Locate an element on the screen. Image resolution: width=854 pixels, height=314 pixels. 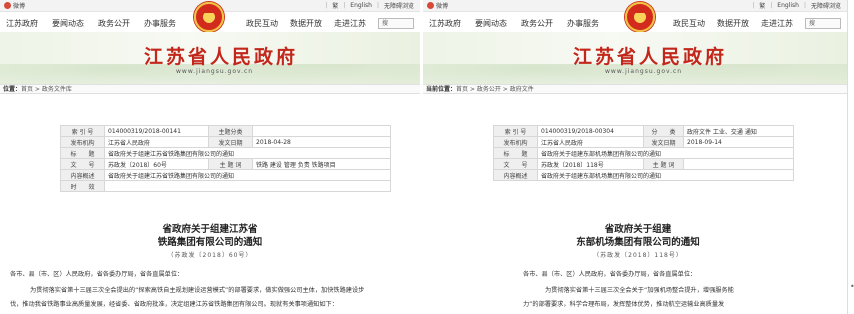
breadcrumb: 当前位置：首页 > 政务公开 > 政府文件 is located at coordinates (635, 89).